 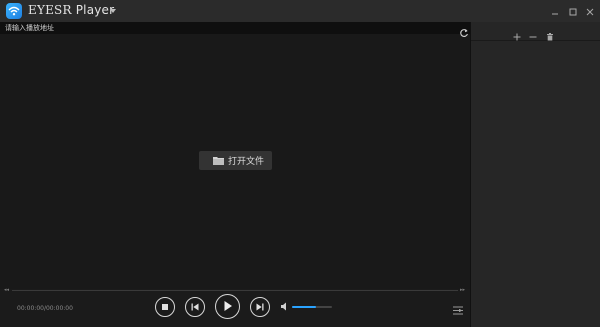 I want to click on chevron-down-icon, so click(x=113, y=11).